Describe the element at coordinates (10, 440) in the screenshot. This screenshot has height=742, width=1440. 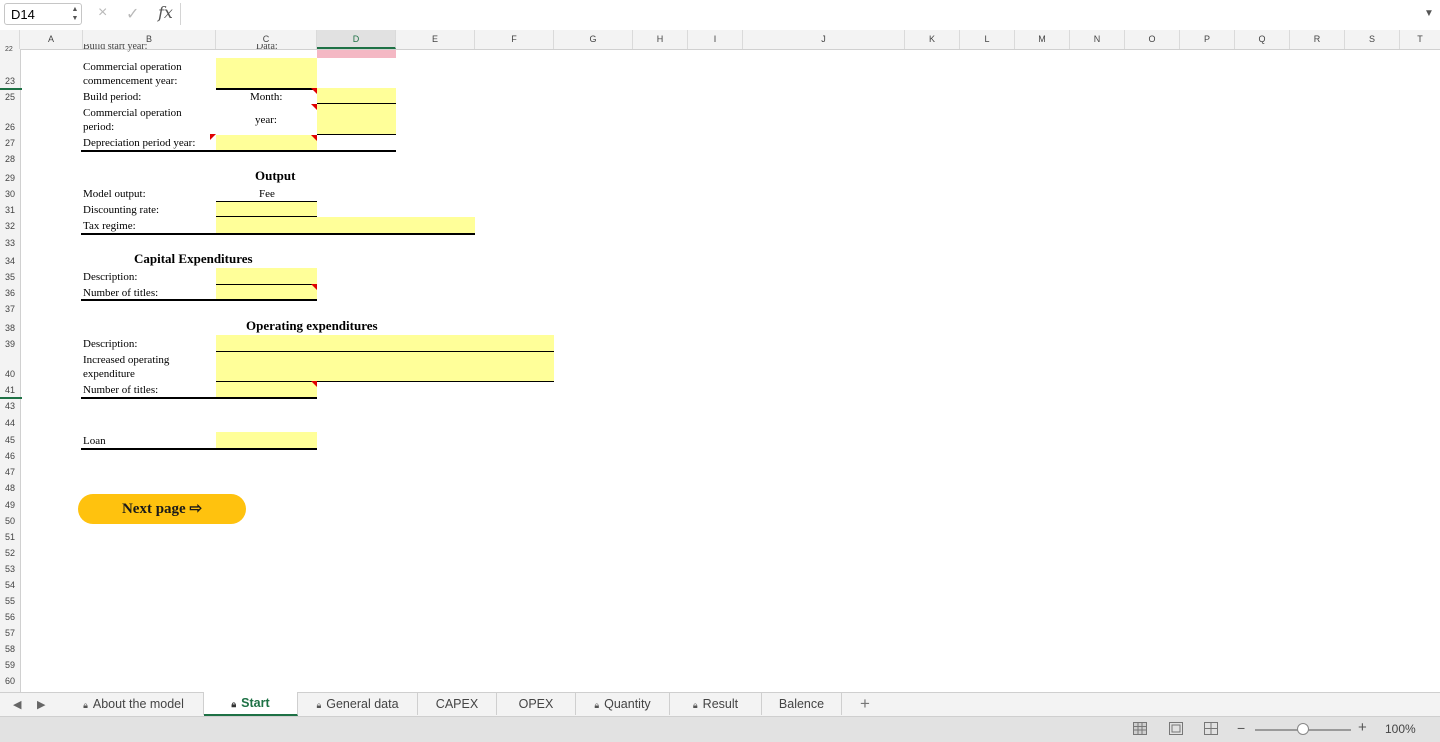
I see `row-header: 45` at that location.